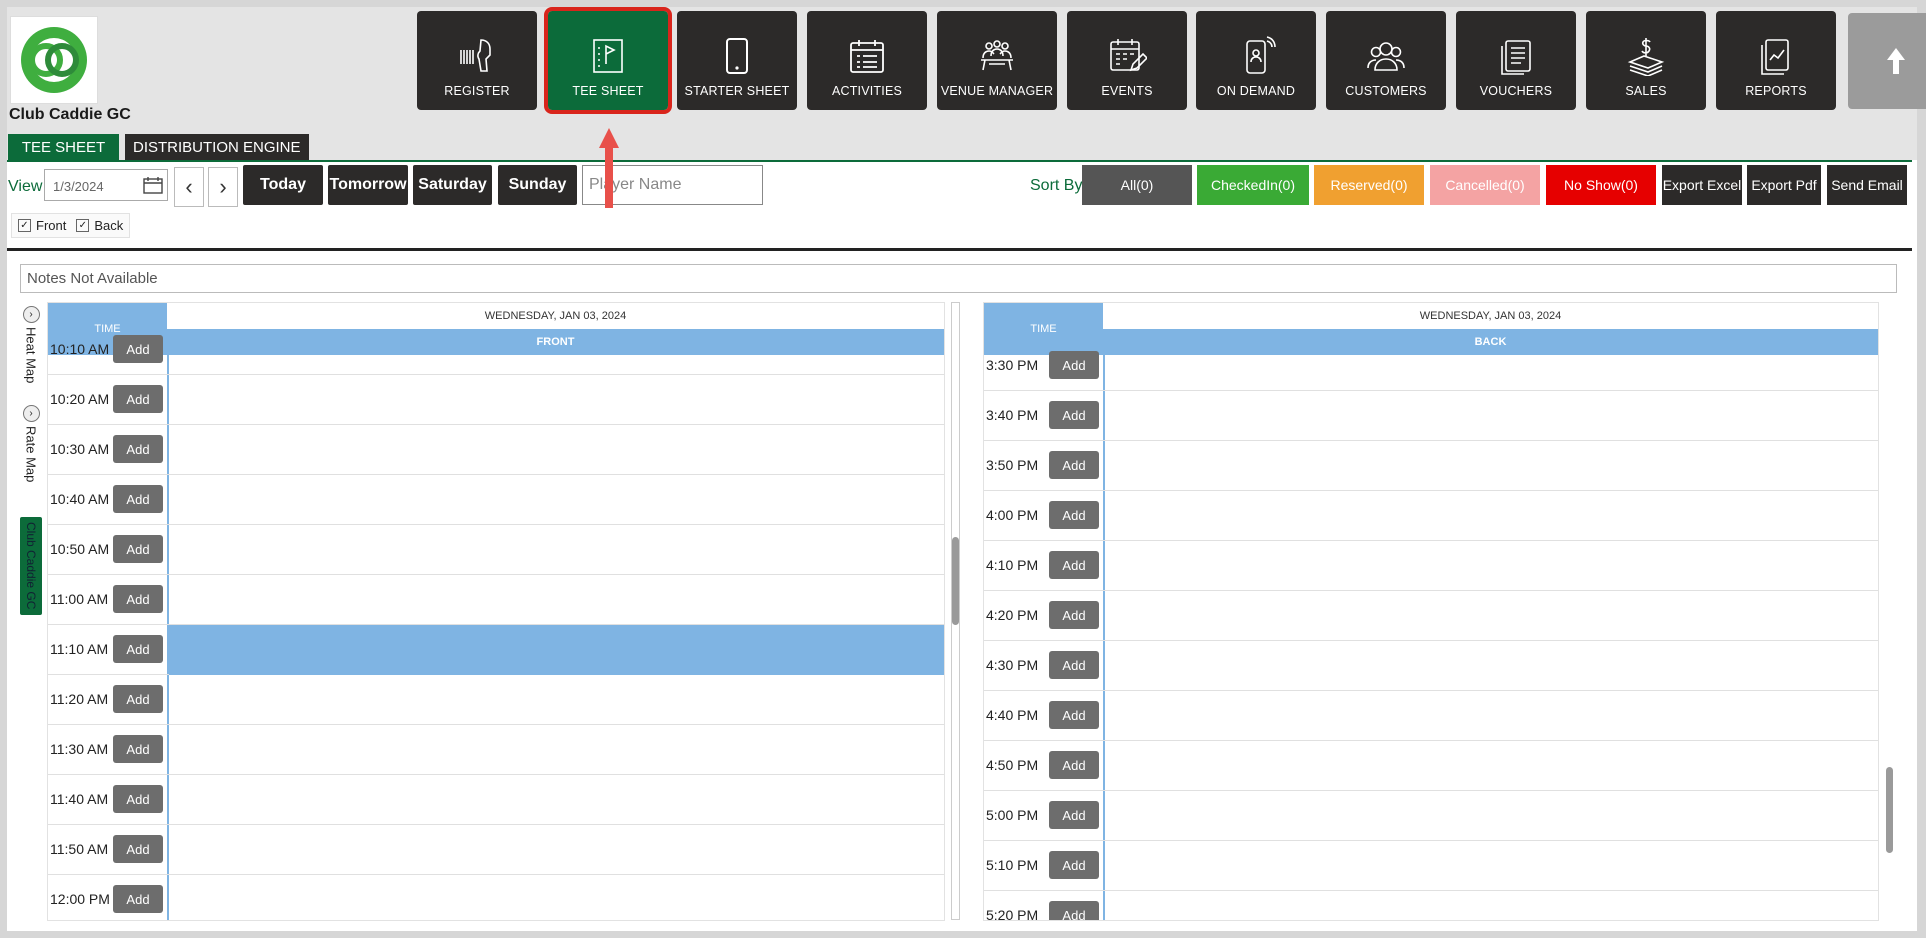  Describe the element at coordinates (1431, 366) in the screenshot. I see `tee-time-row: 3:30 PM Add` at that location.